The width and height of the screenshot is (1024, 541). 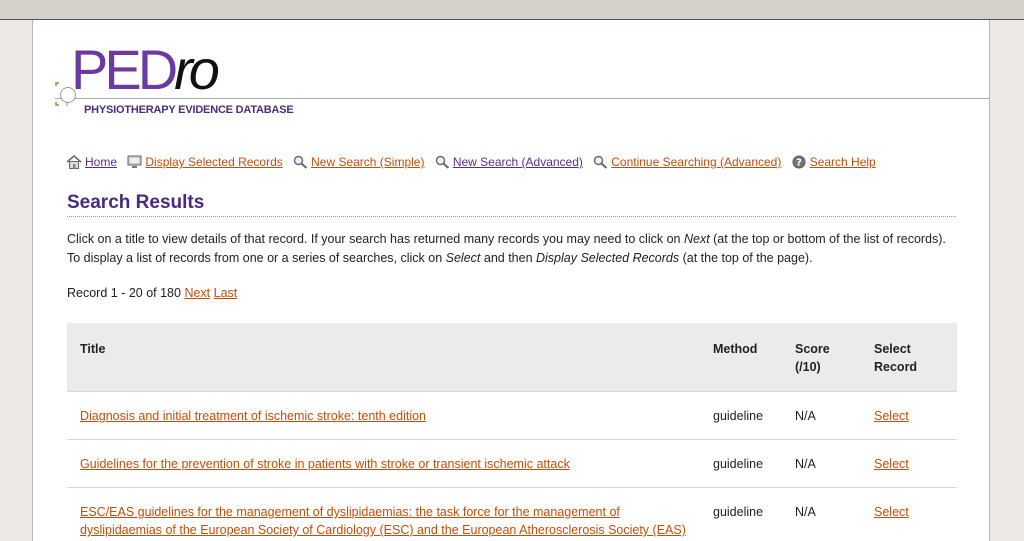 I want to click on nav-search-help-link: Search Help, so click(x=843, y=162).